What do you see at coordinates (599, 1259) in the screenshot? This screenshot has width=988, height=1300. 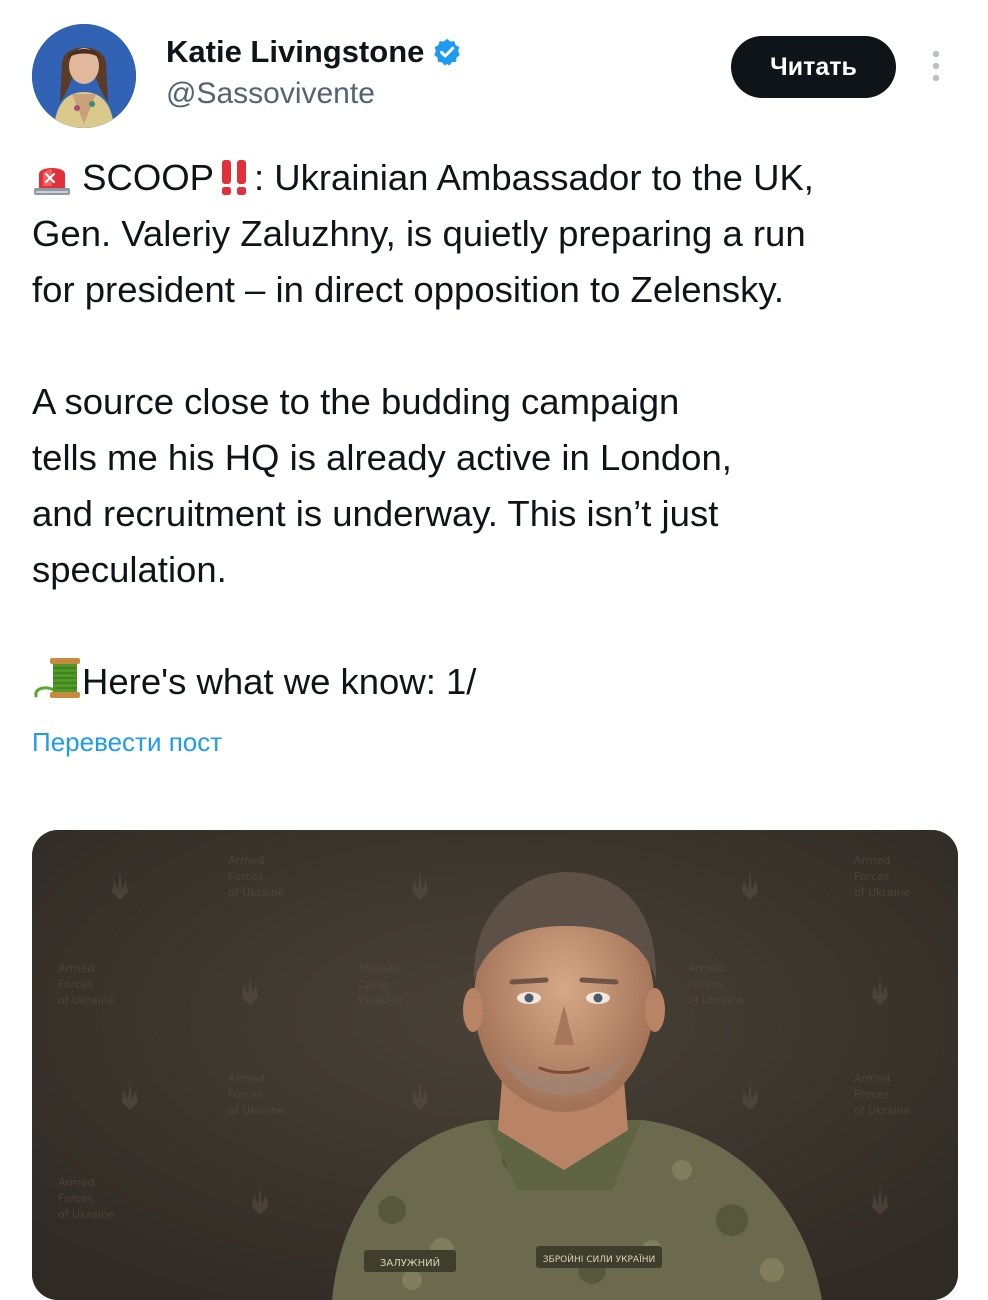 I see `nametag-right: ЗБРОЙНІ СИЛИ УКРАЇНИ` at bounding box center [599, 1259].